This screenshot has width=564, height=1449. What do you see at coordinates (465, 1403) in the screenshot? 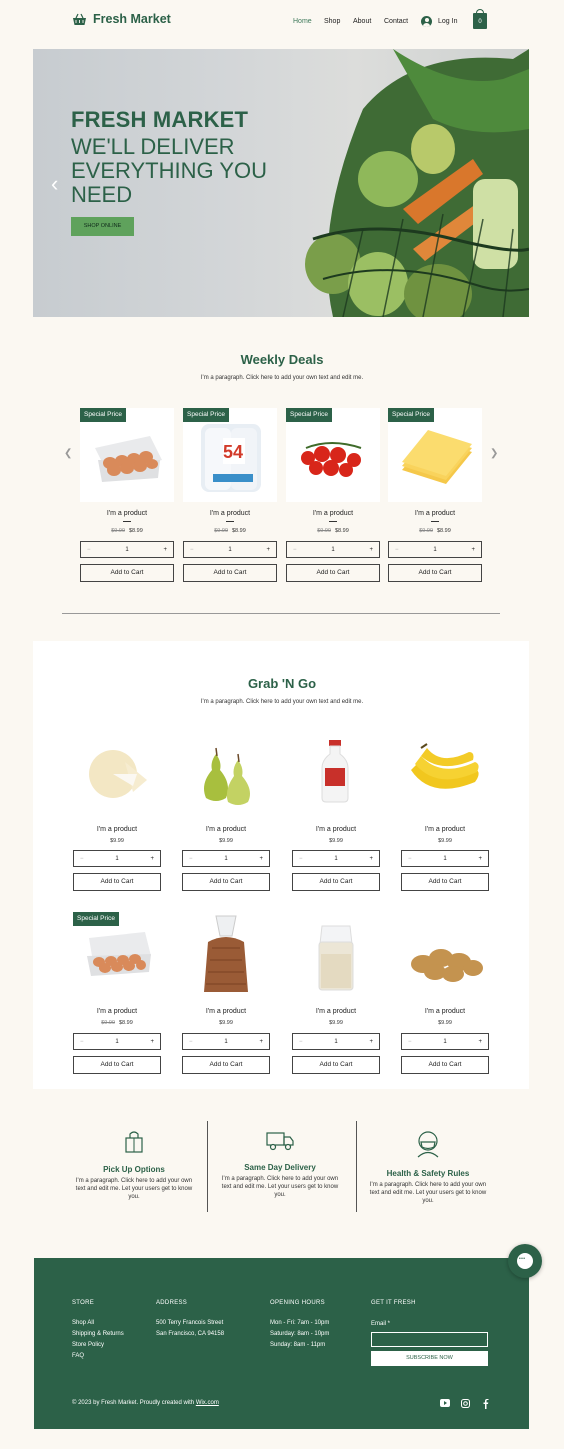
I see `instagram-icon` at bounding box center [465, 1403].